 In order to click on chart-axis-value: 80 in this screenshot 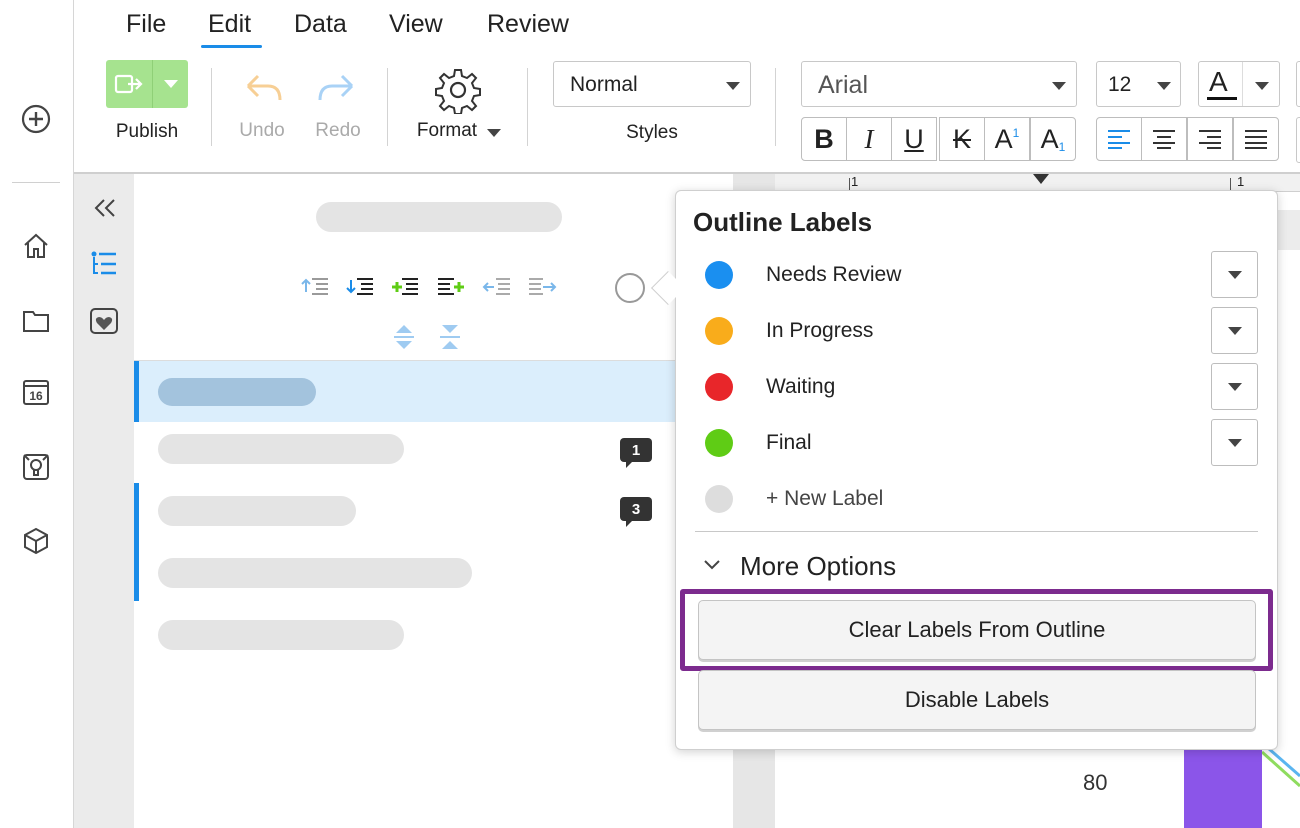, I will do `click(1095, 782)`.